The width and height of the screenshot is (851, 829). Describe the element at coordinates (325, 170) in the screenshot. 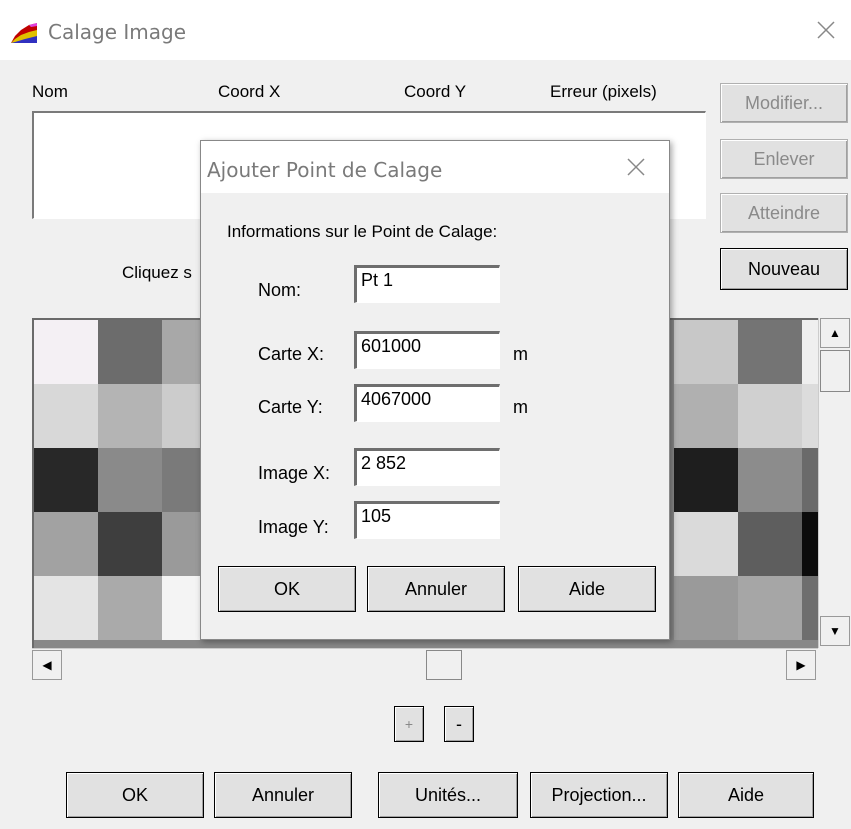

I see `dialog-title: Ajouter Point de Calage` at that location.